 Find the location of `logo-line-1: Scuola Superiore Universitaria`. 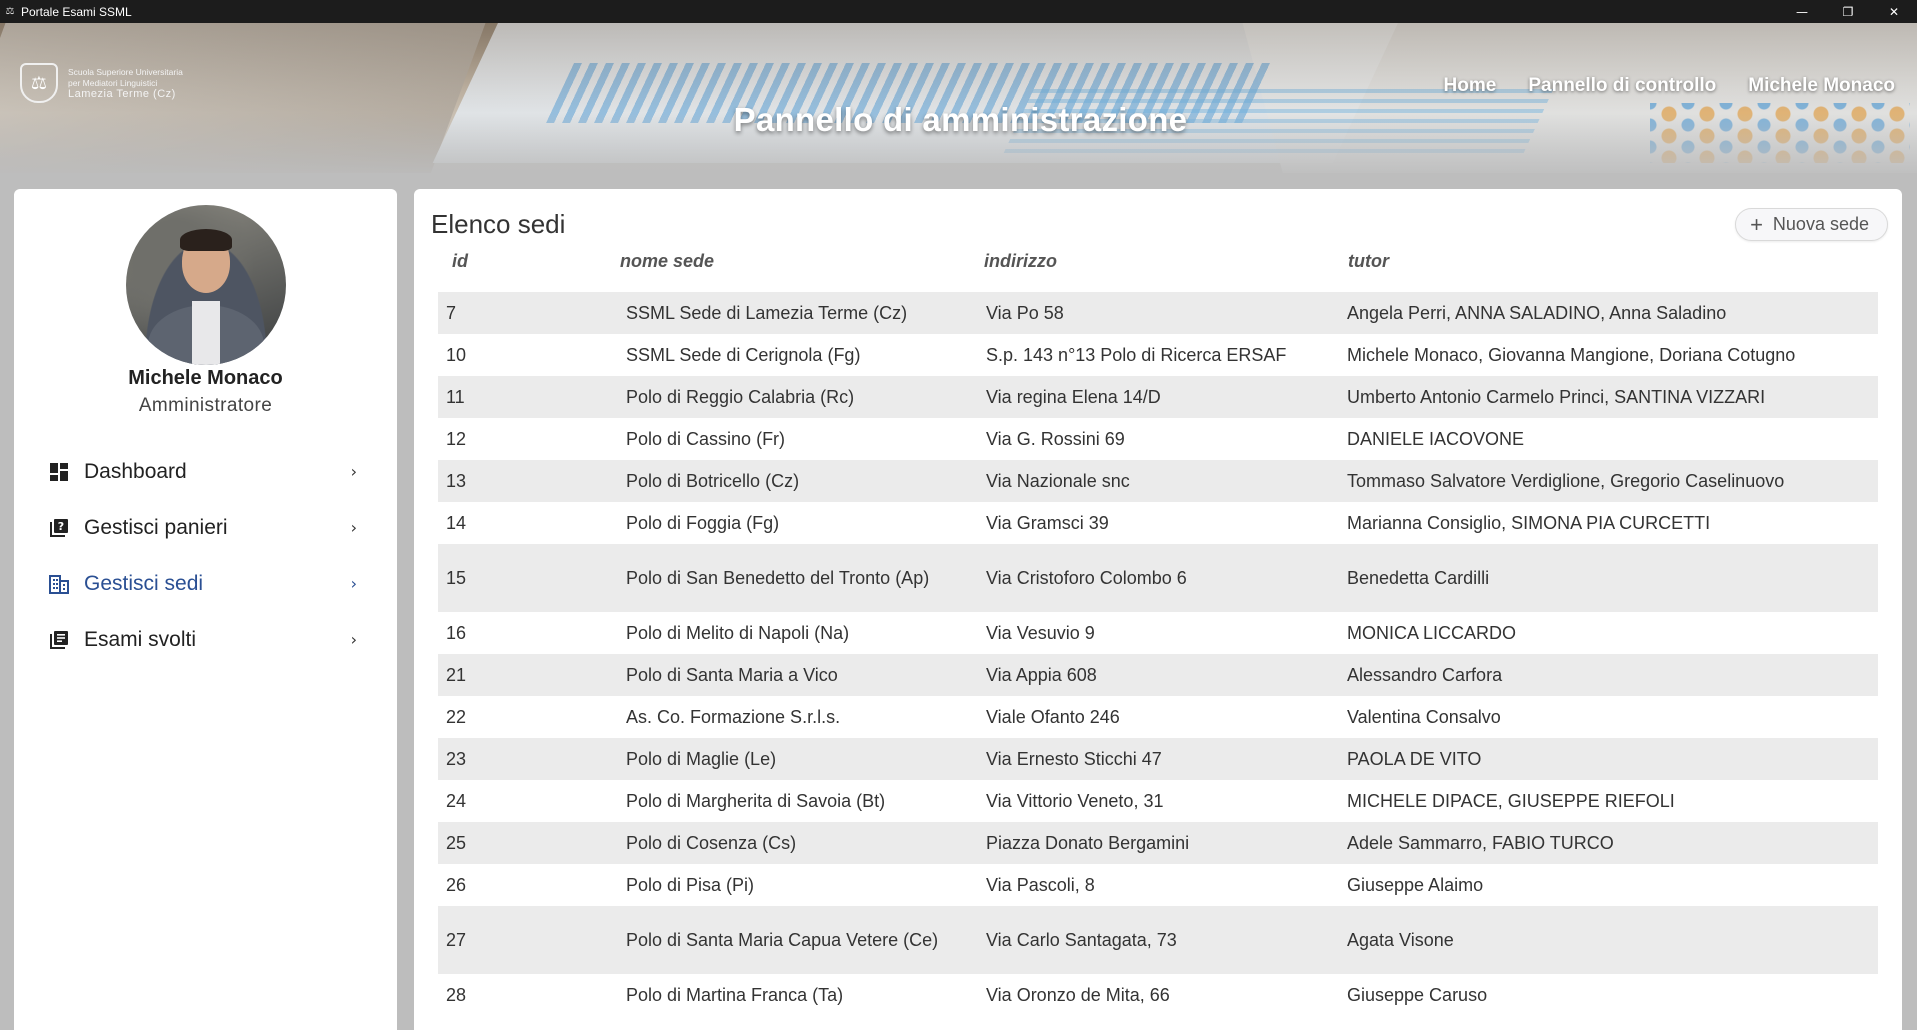

logo-line-1: Scuola Superiore Universitaria is located at coordinates (125, 71).